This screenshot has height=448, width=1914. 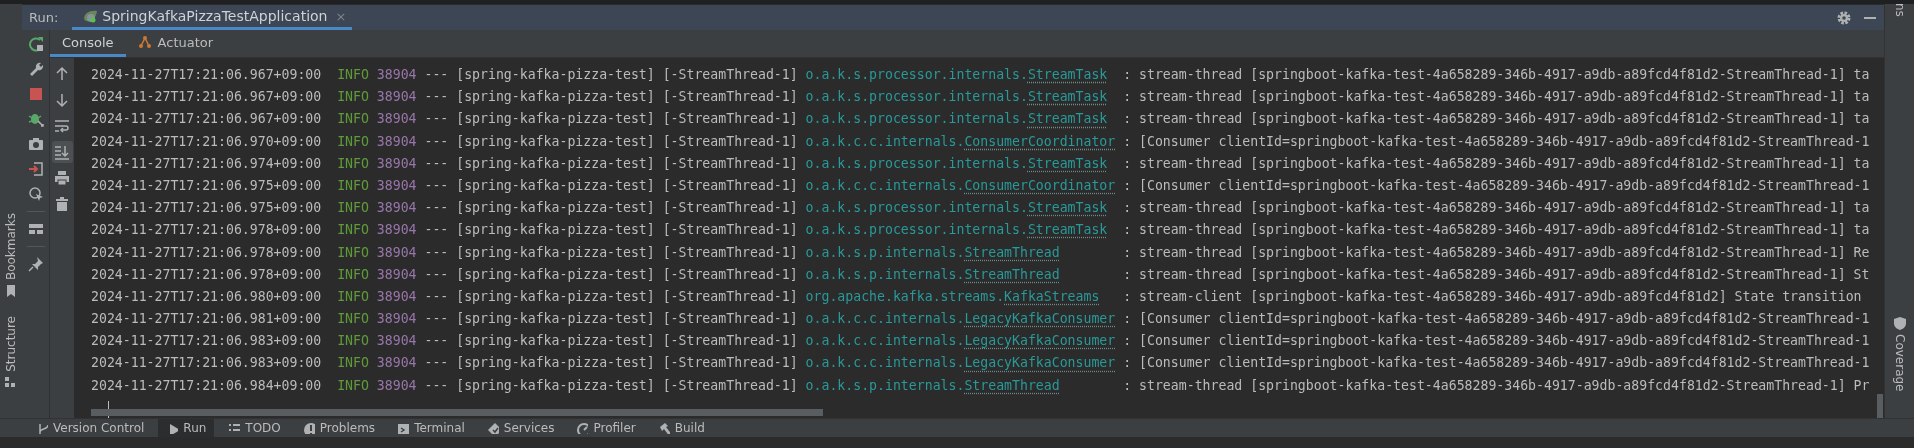 I want to click on scroll-to-end-icon, so click(x=62, y=152).